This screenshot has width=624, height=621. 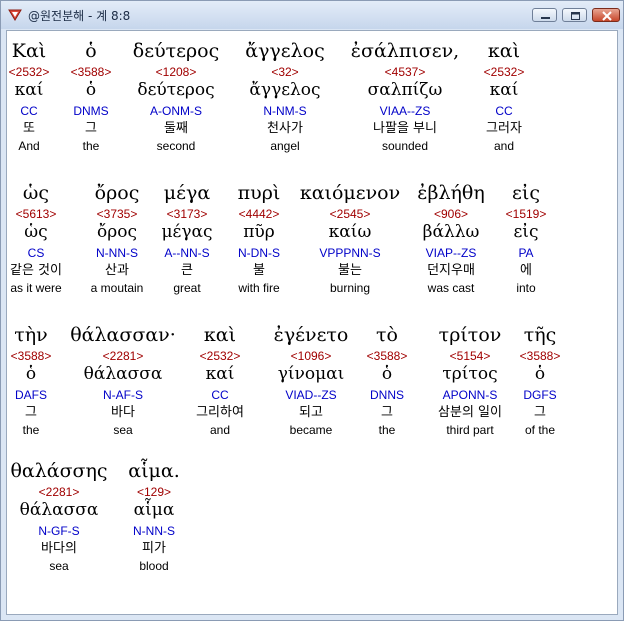 I want to click on english-gloss: into, so click(x=526, y=288).